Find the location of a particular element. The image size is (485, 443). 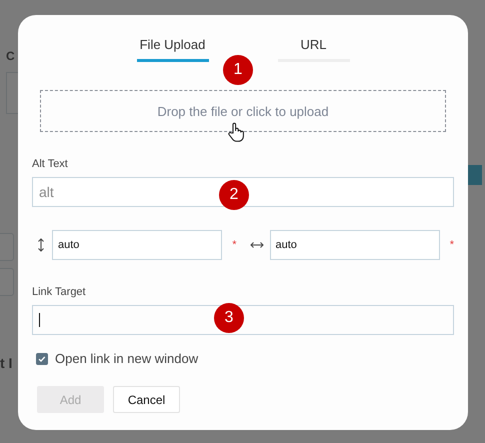

tab: File Upload is located at coordinates (172, 48).